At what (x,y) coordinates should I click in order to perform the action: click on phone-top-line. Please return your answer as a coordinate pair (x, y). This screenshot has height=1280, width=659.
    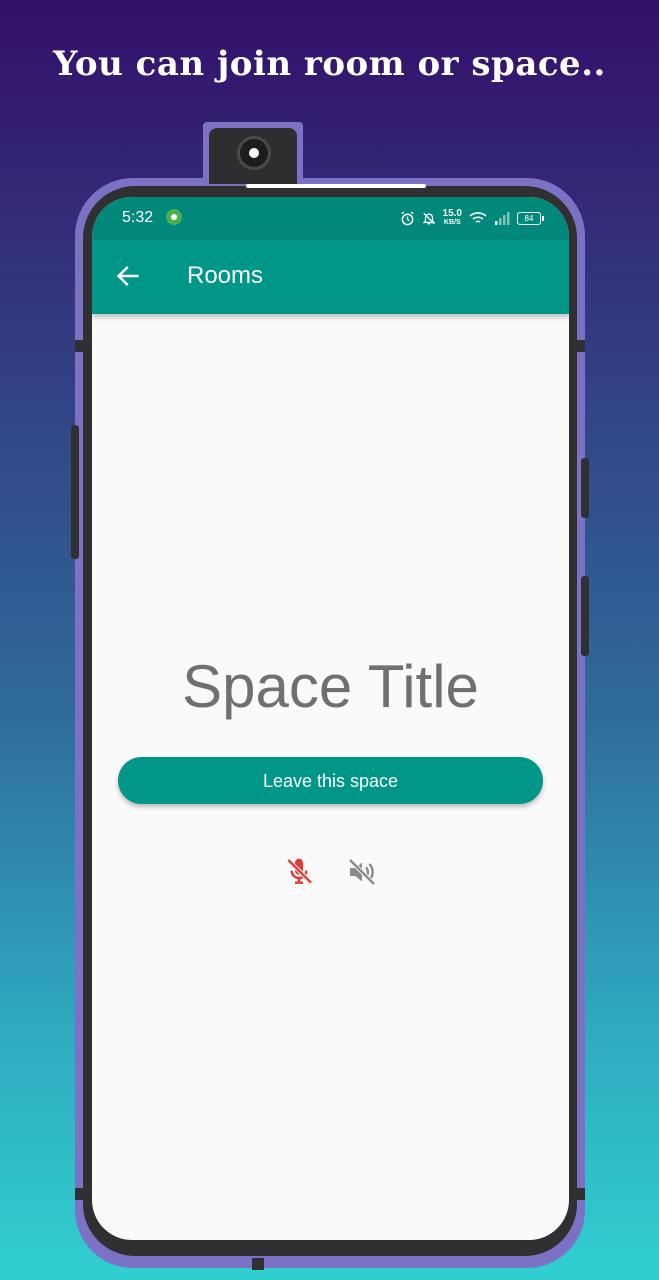
    Looking at the image, I should click on (336, 186).